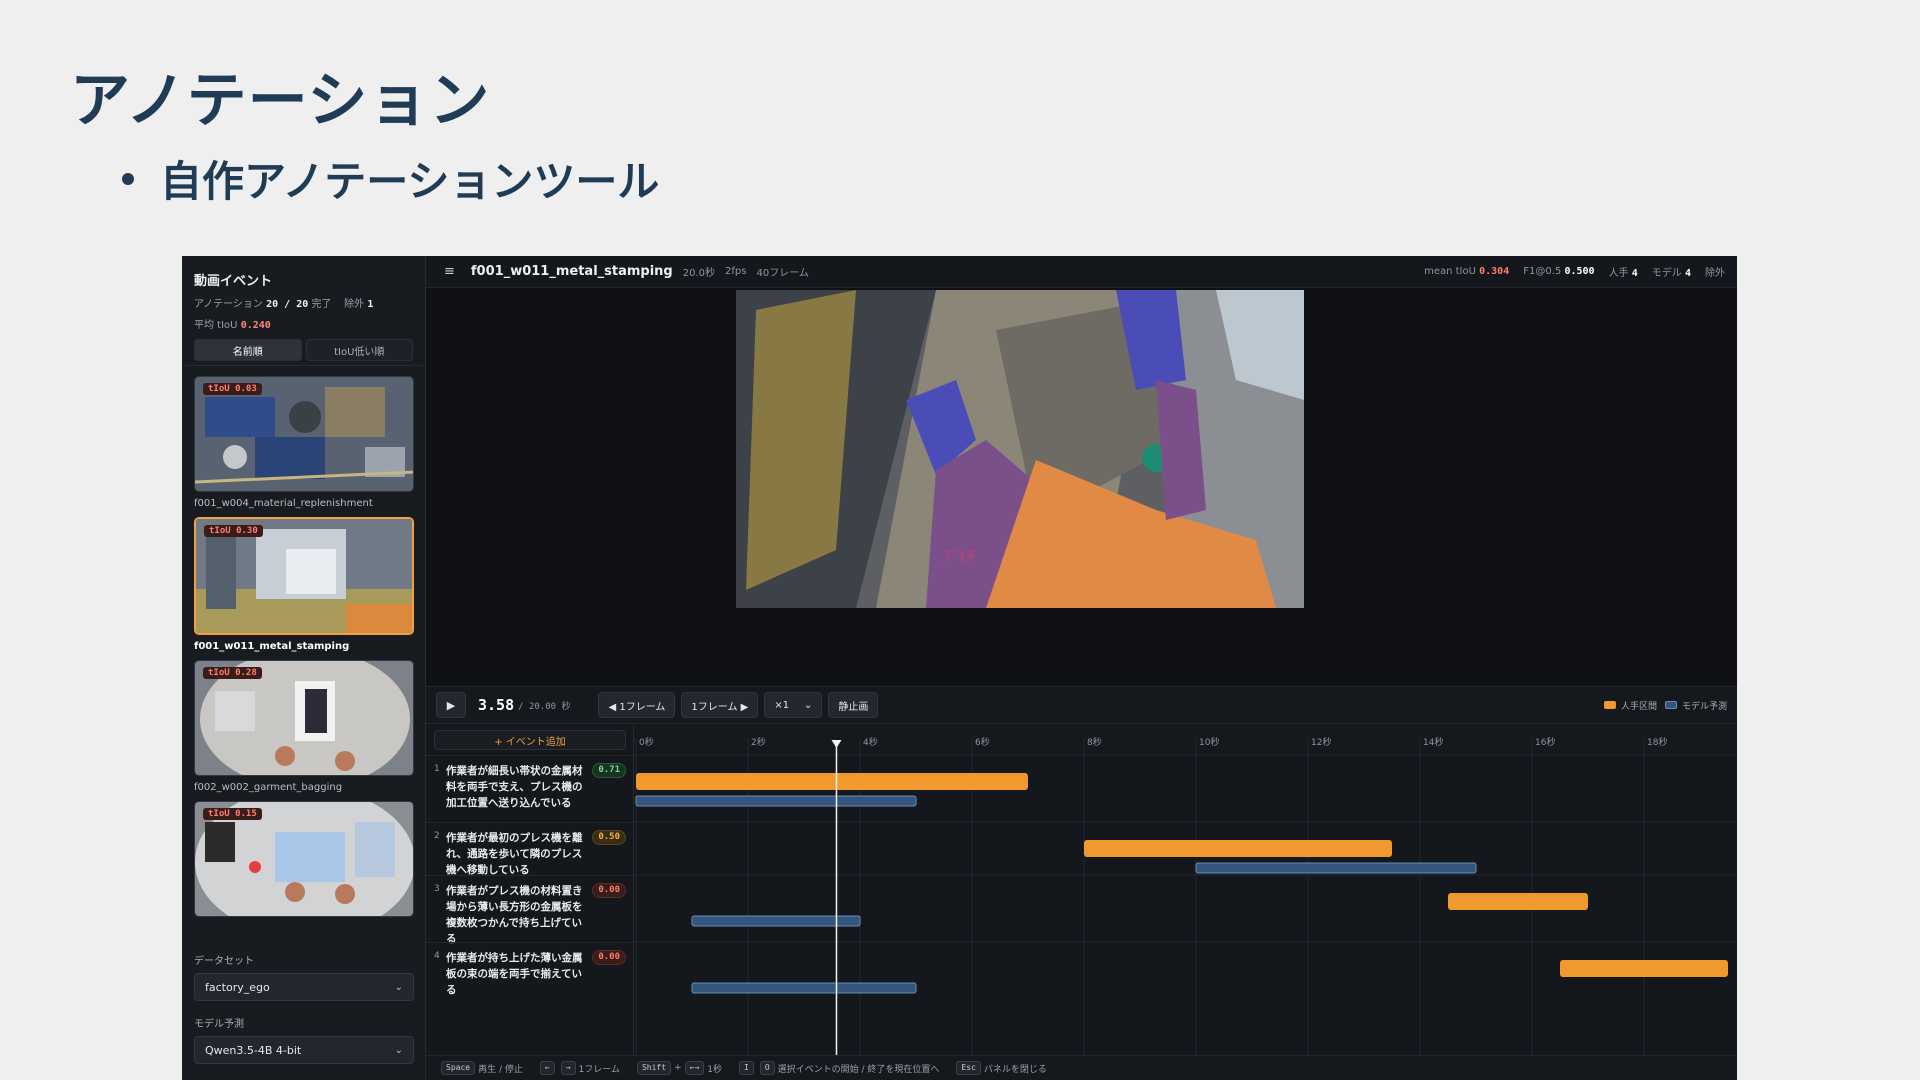  What do you see at coordinates (304, 718) in the screenshot?
I see `video-thumbnail: tIoU 0.28` at bounding box center [304, 718].